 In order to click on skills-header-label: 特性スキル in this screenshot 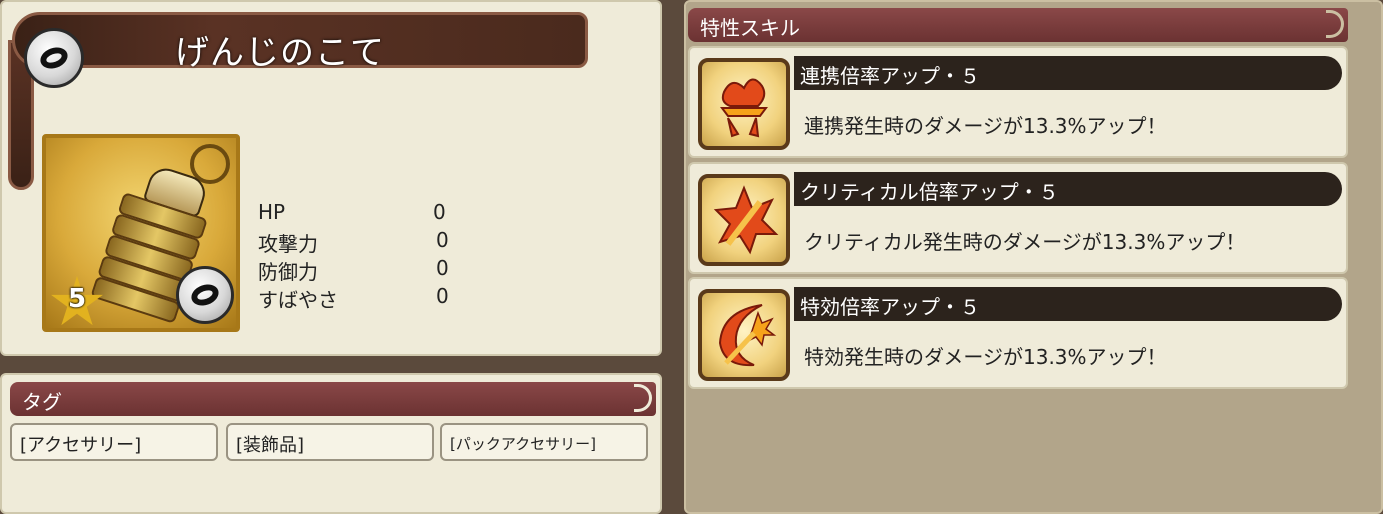, I will do `click(750, 28)`.